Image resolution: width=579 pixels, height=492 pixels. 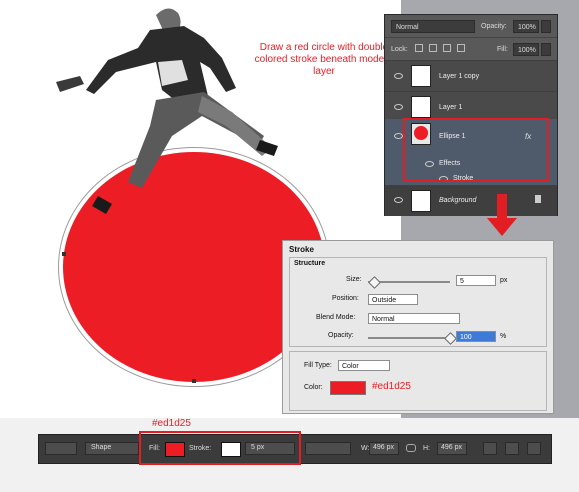 I want to click on size-unit: px, so click(x=504, y=280).